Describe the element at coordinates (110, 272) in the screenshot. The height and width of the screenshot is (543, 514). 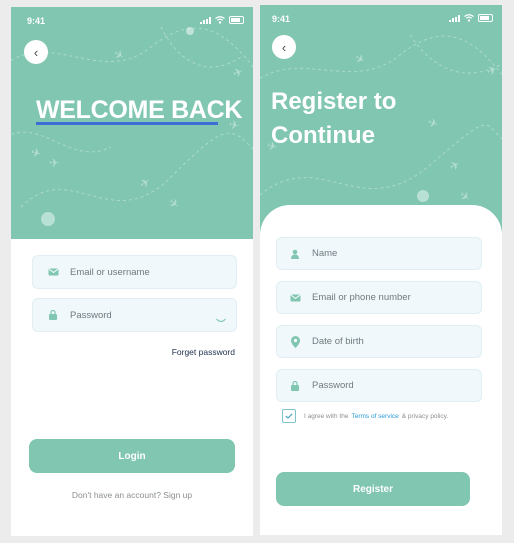
I see `email-placeholder: Email or username` at that location.